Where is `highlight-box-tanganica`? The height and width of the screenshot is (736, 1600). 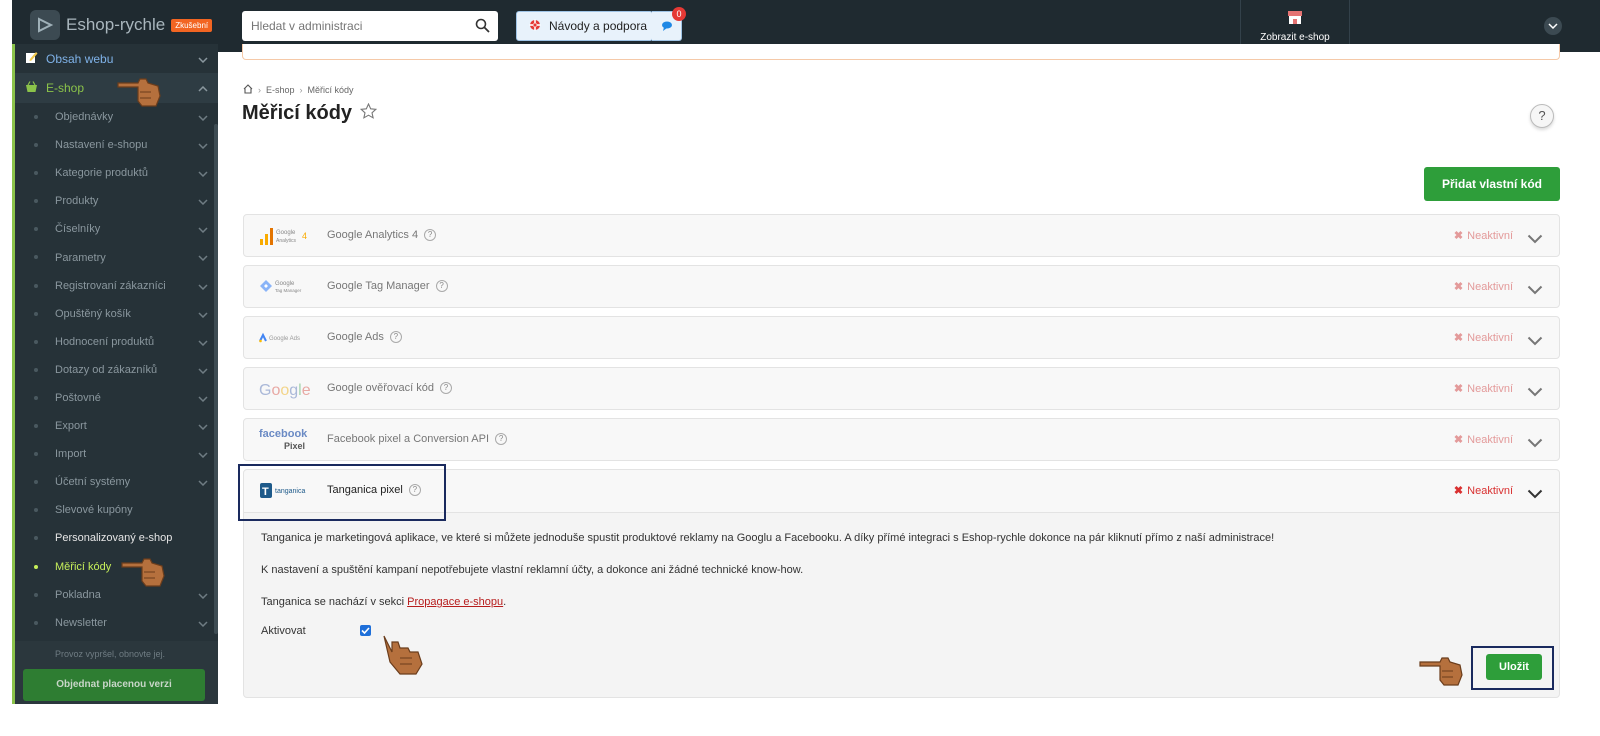
highlight-box-tanganica is located at coordinates (342, 492).